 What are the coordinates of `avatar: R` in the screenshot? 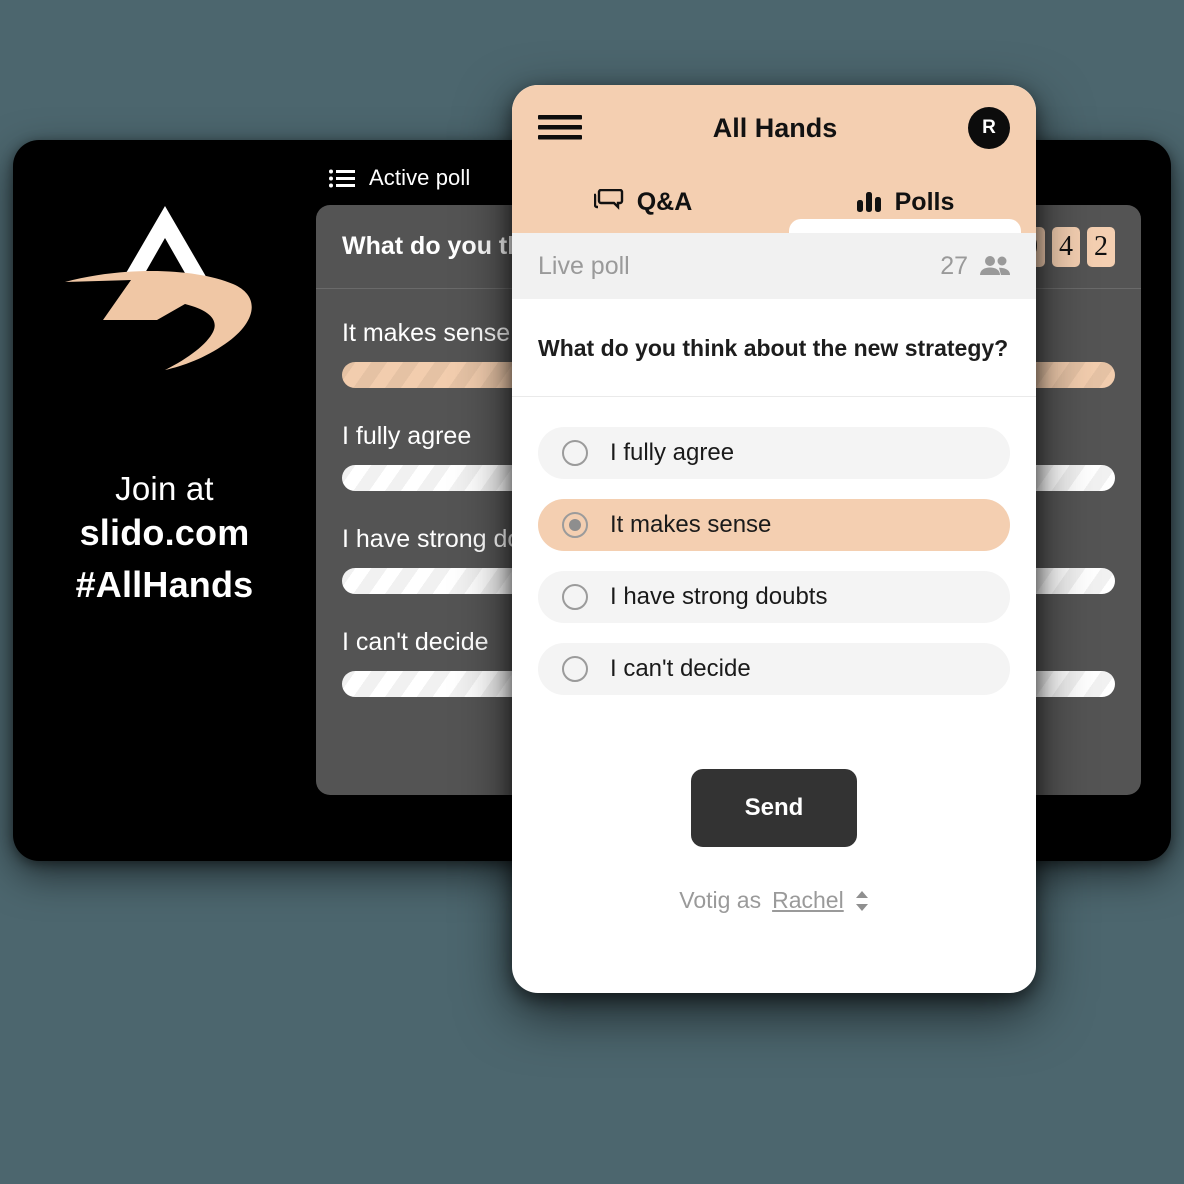 It's located at (989, 128).